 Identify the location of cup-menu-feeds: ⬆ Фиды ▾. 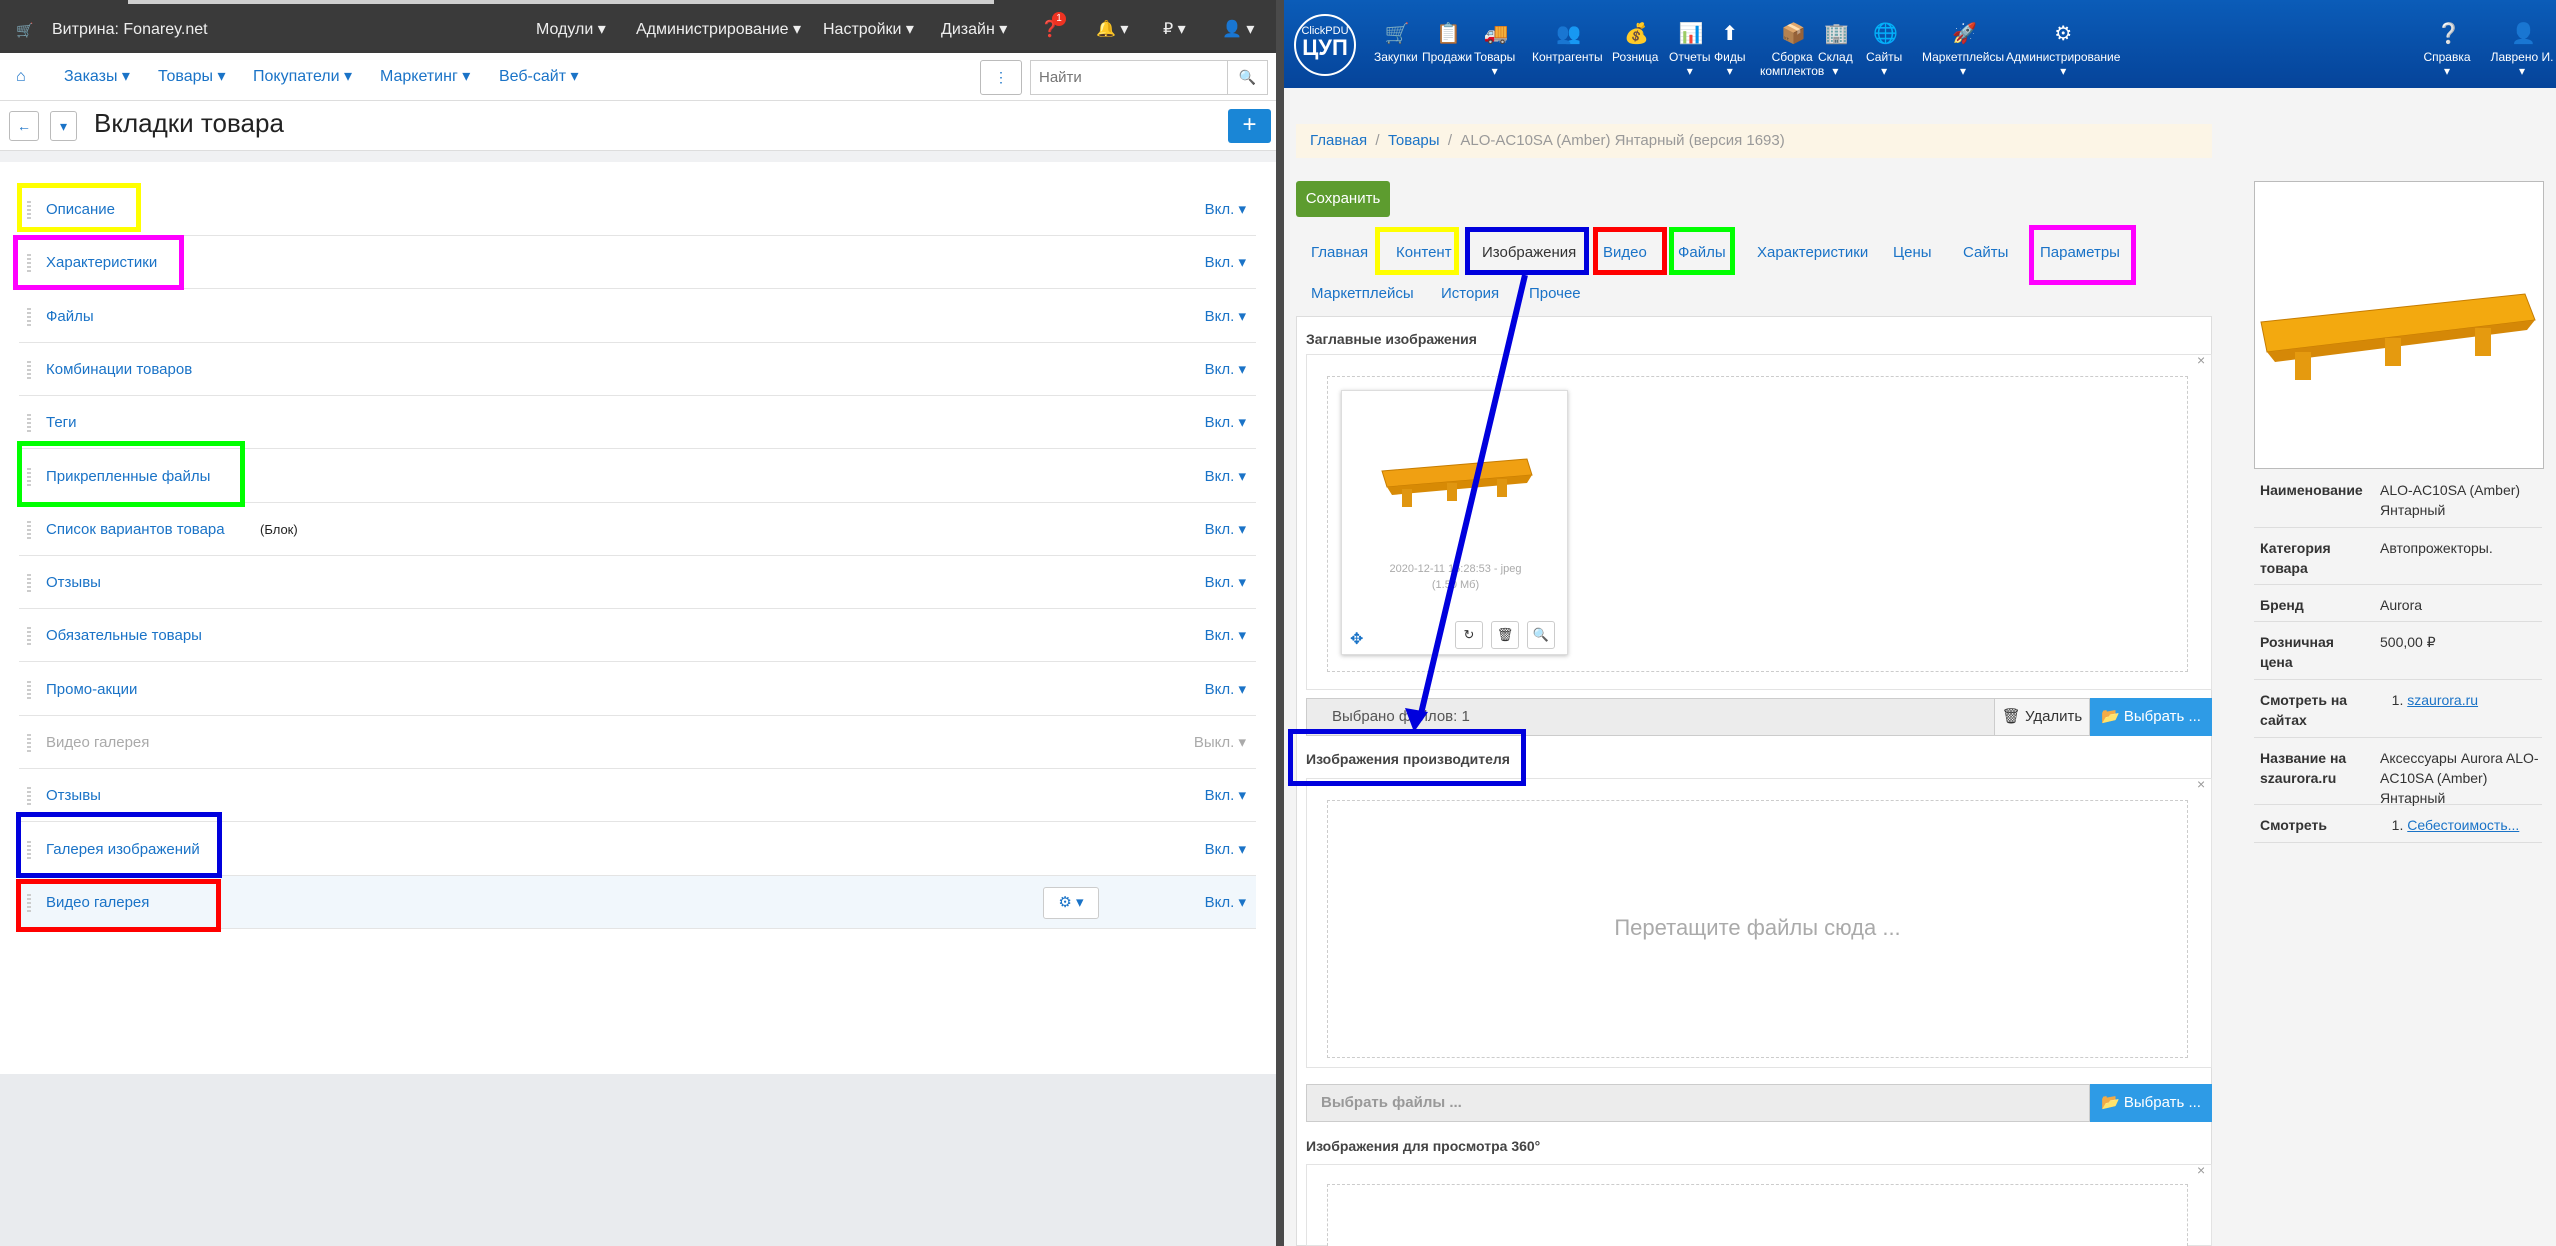
(1729, 39).